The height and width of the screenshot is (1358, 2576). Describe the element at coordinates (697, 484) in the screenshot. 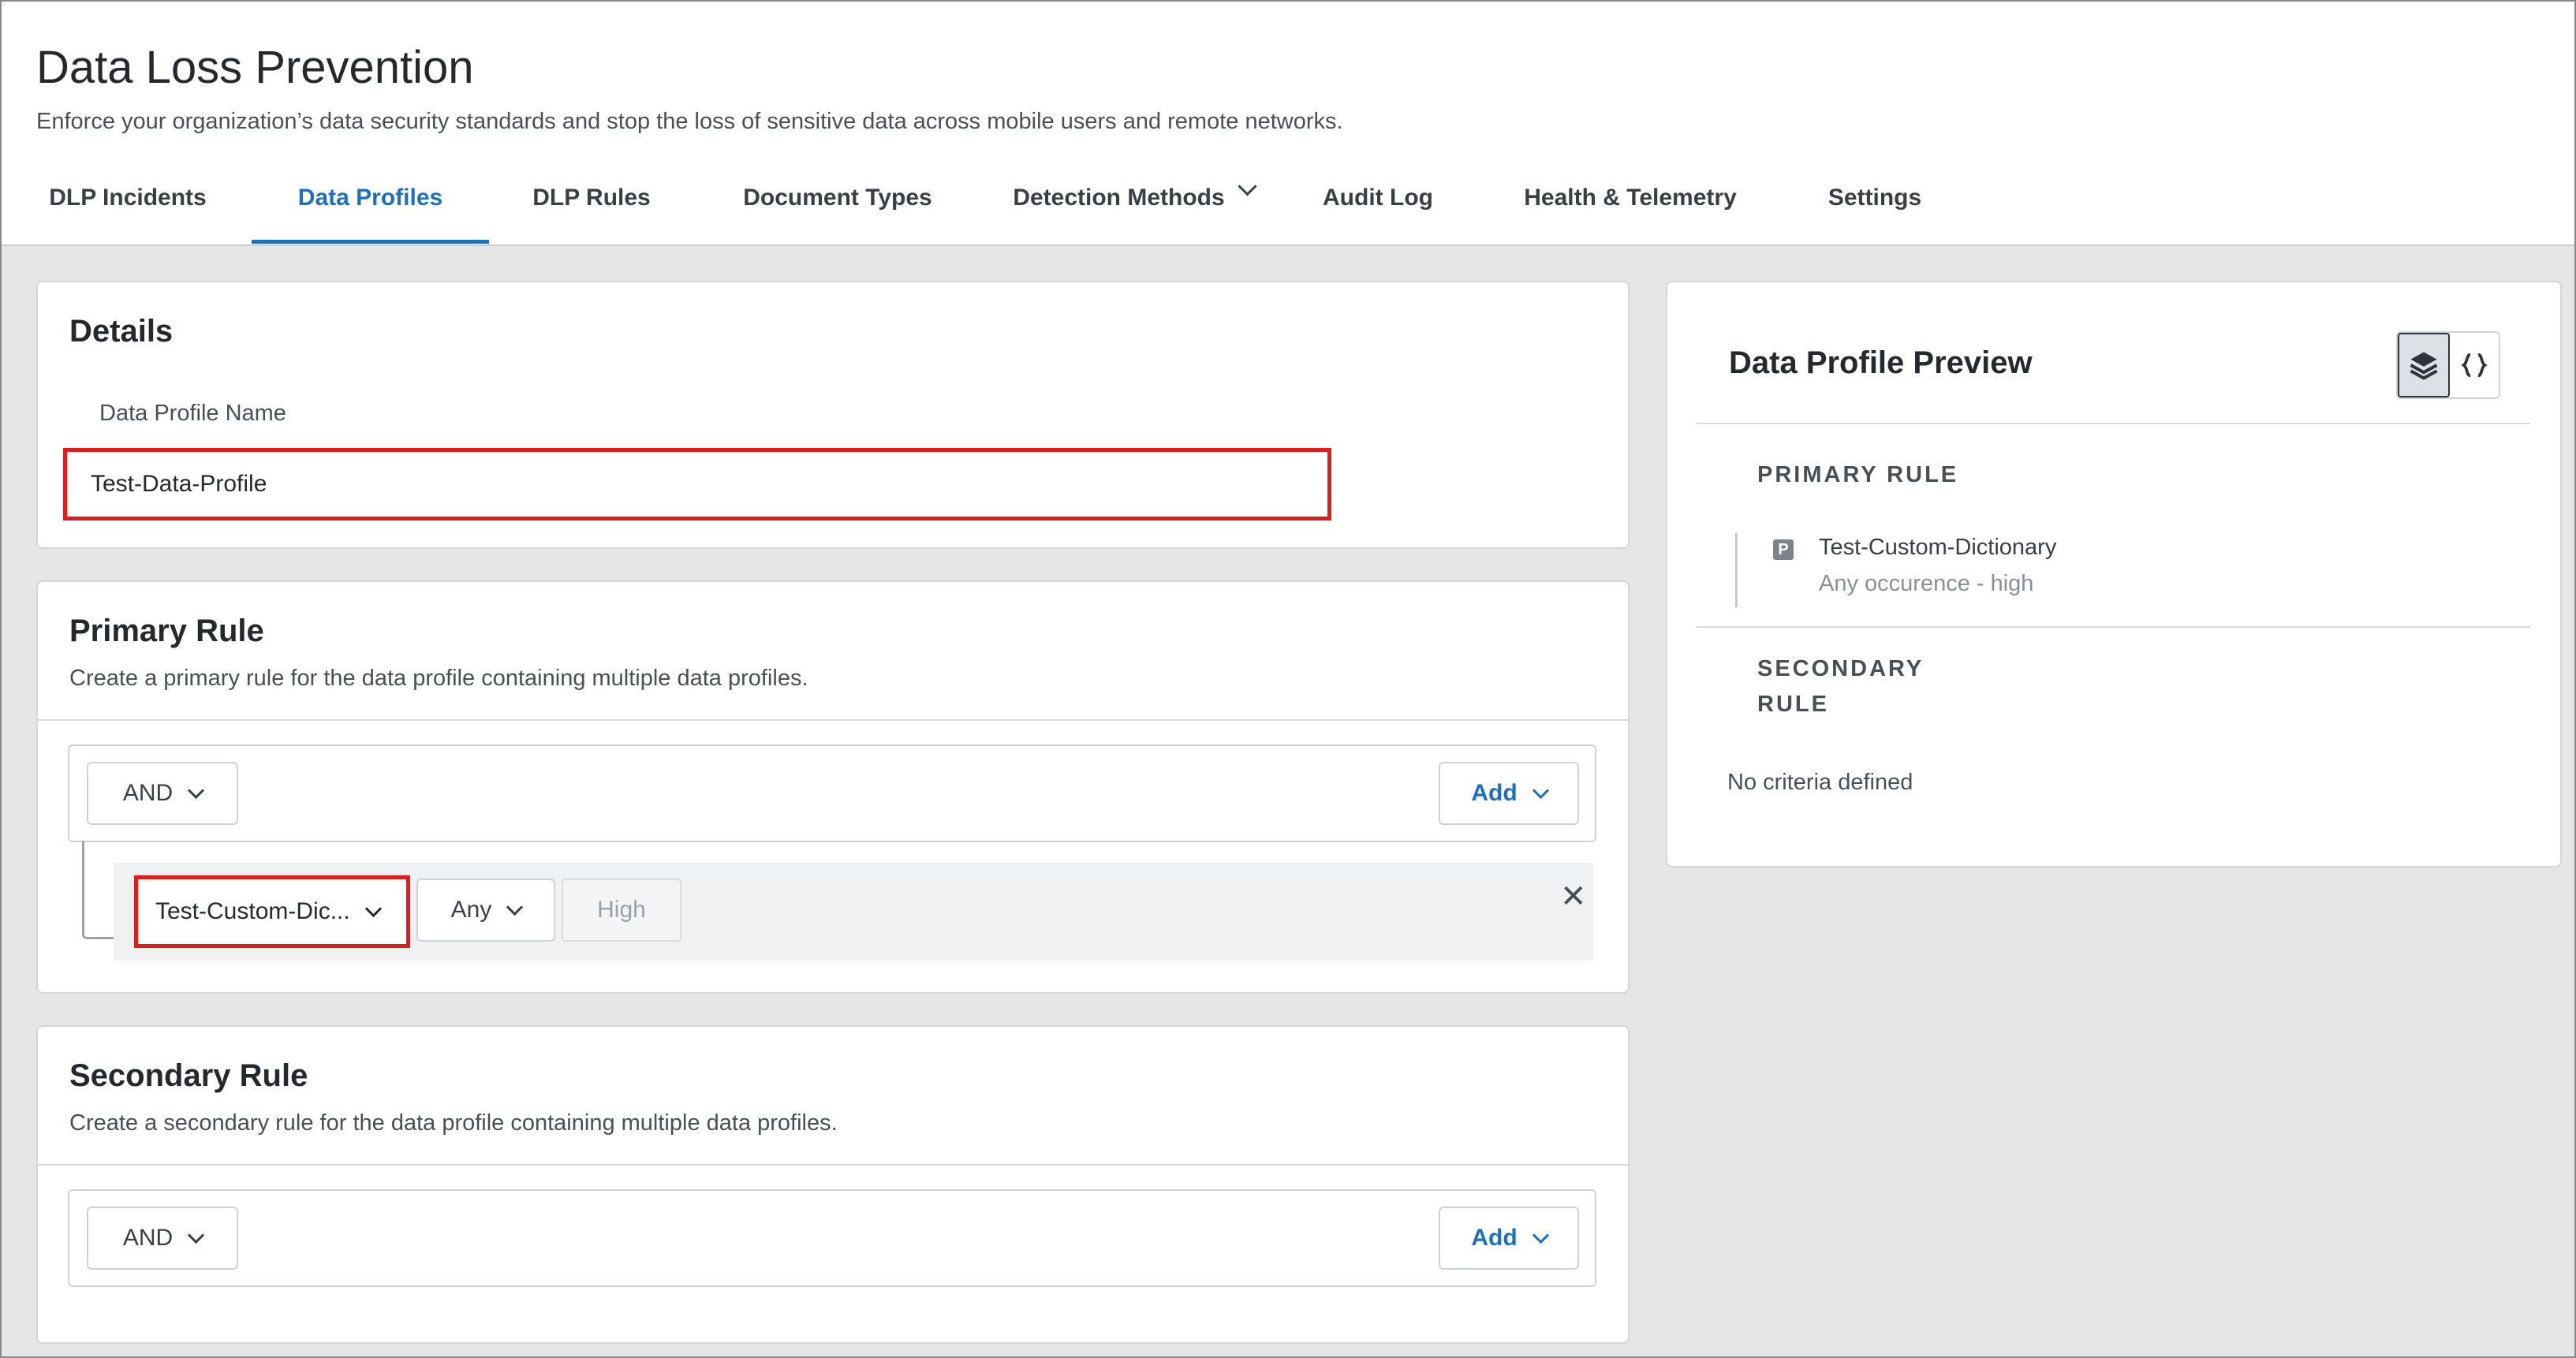

I see `data-profile-name-input: Test-Data-Profile` at that location.